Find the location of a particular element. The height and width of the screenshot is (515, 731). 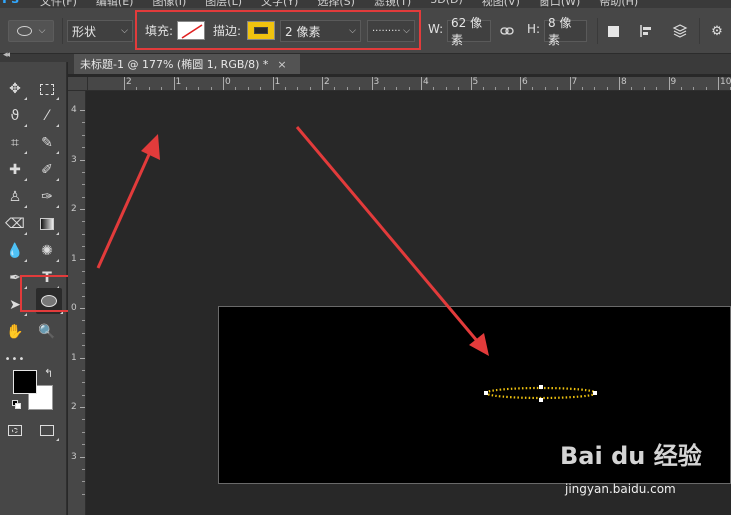

baidu-jingyan-watermark: Bai du 经验 is located at coordinates (631, 453).